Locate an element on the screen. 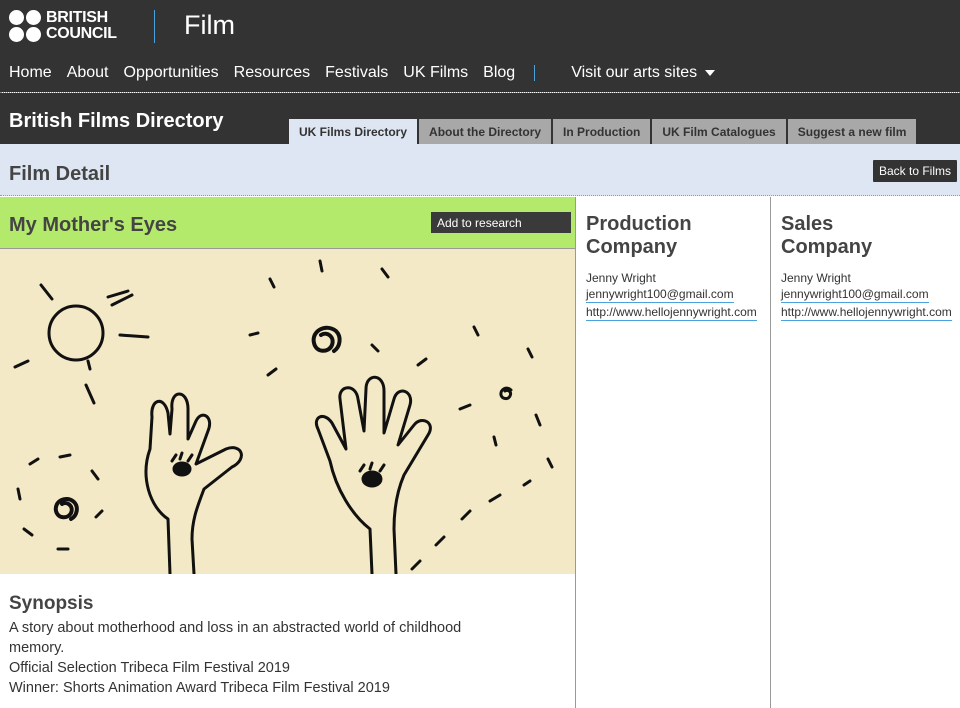 The height and width of the screenshot is (708, 960). nav-festivals: Festivals is located at coordinates (356, 73).